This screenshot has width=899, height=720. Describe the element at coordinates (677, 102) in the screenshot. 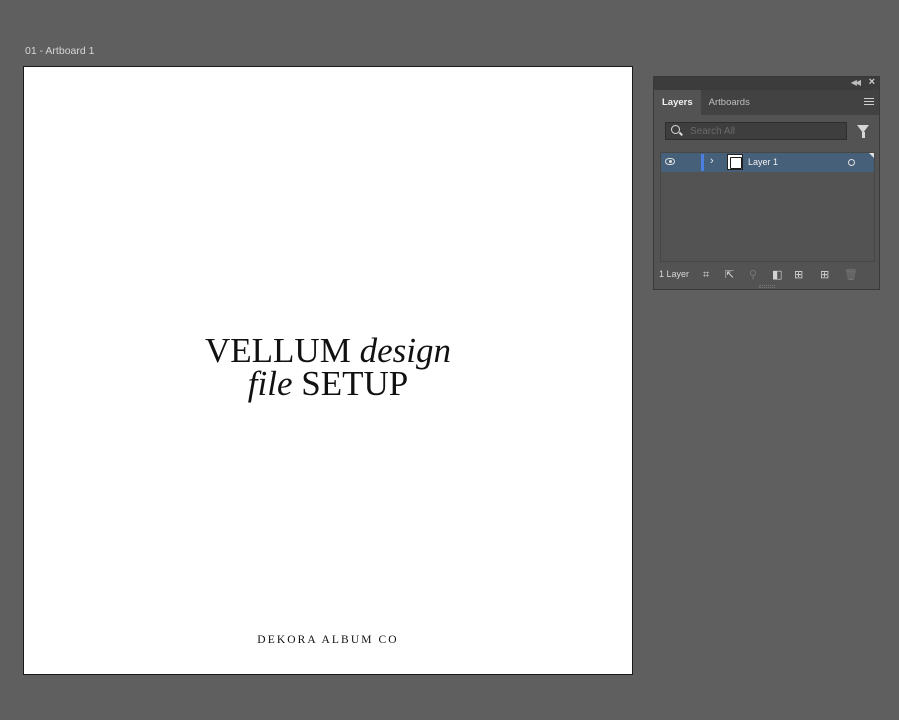

I see `tab-layers: Layers` at that location.